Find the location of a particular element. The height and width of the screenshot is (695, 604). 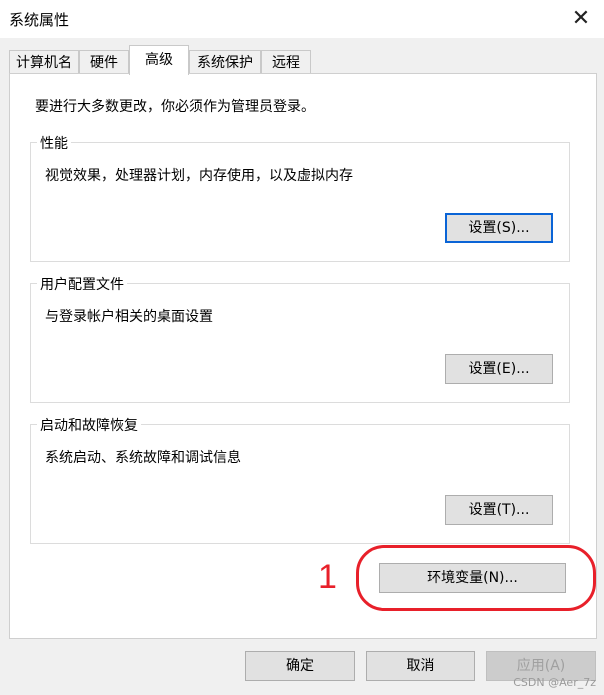

close-icon: ✕ is located at coordinates (581, 19).